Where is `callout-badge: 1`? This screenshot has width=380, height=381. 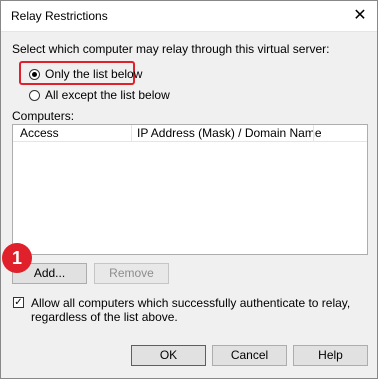 callout-badge: 1 is located at coordinates (17, 258).